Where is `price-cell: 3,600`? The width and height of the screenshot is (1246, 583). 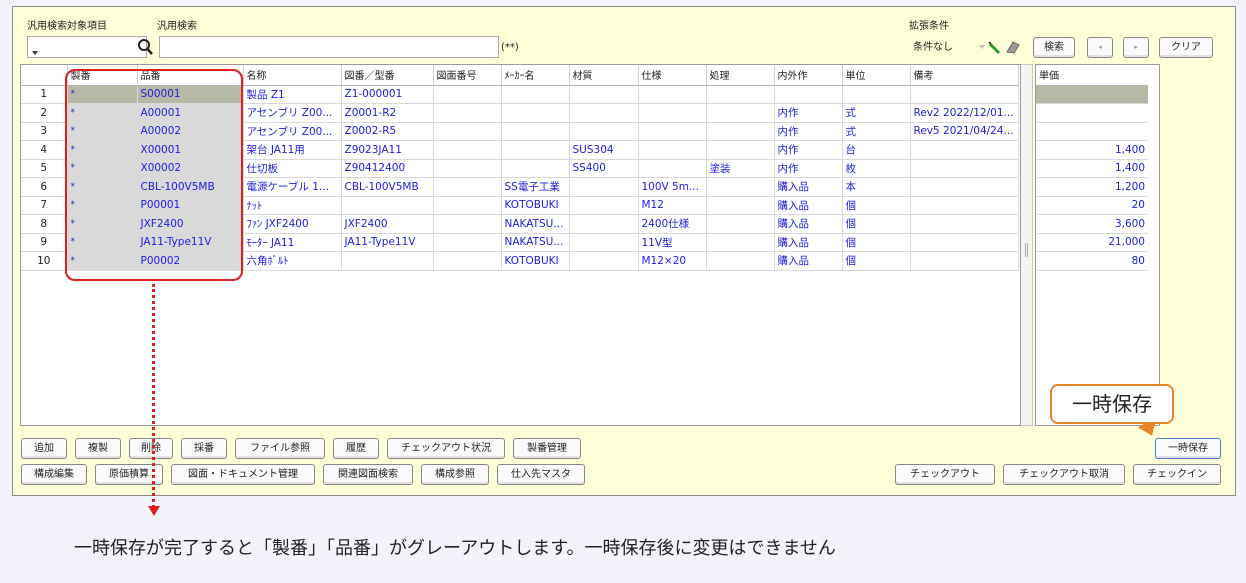 price-cell: 3,600 is located at coordinates (1092, 224).